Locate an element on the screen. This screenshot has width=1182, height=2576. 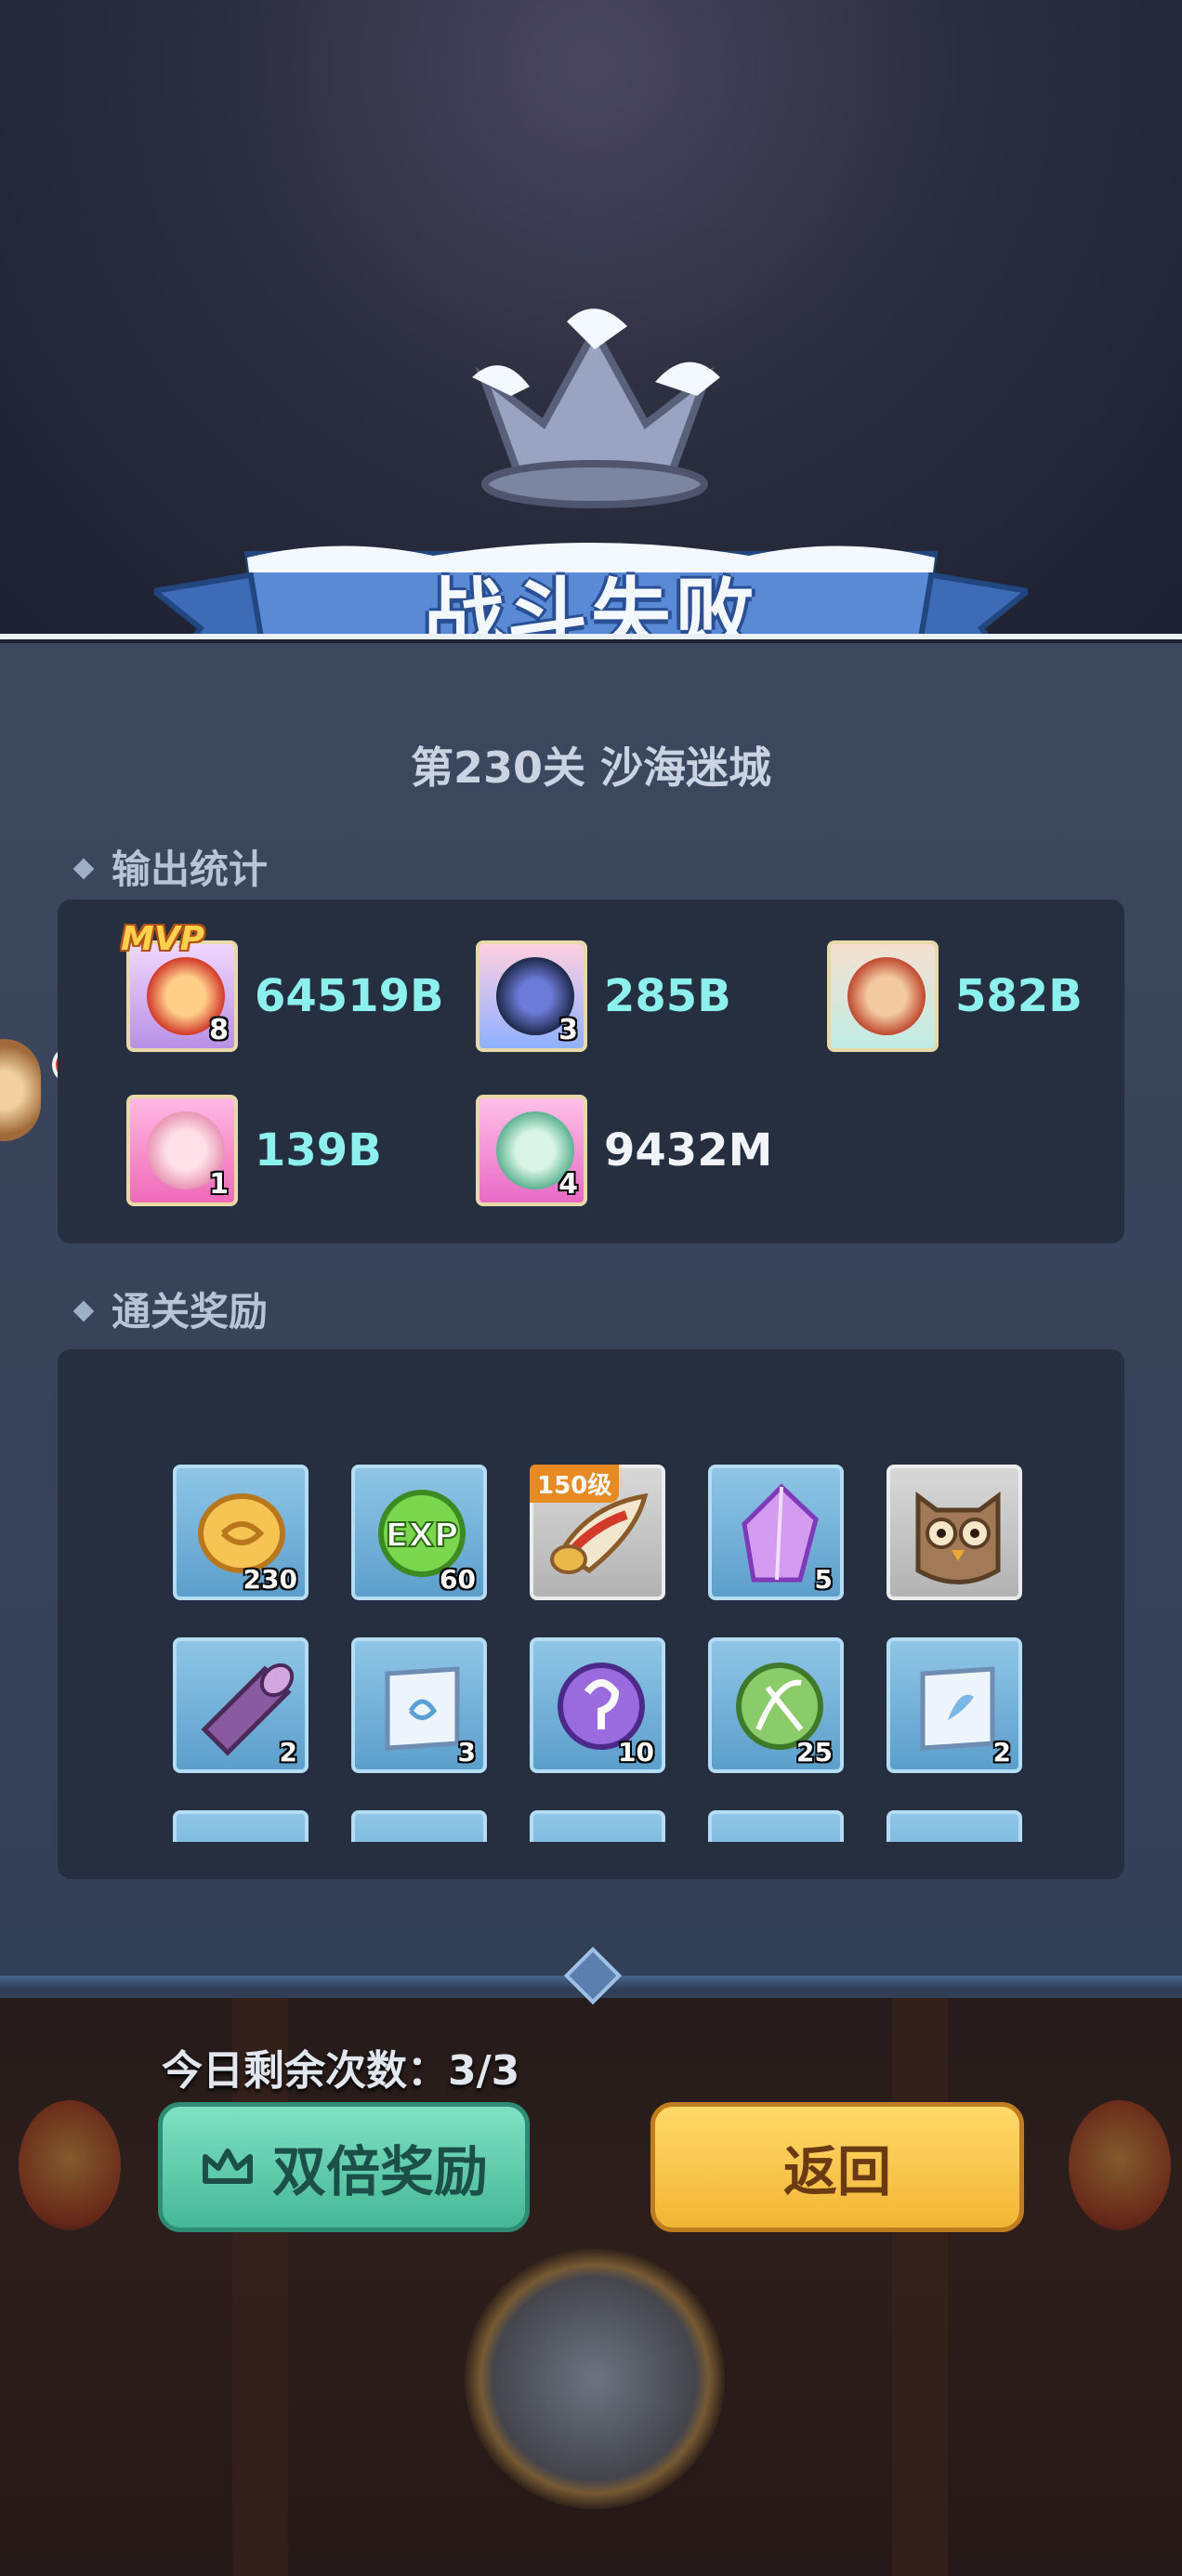
reward-item-owl is located at coordinates (954, 1532).